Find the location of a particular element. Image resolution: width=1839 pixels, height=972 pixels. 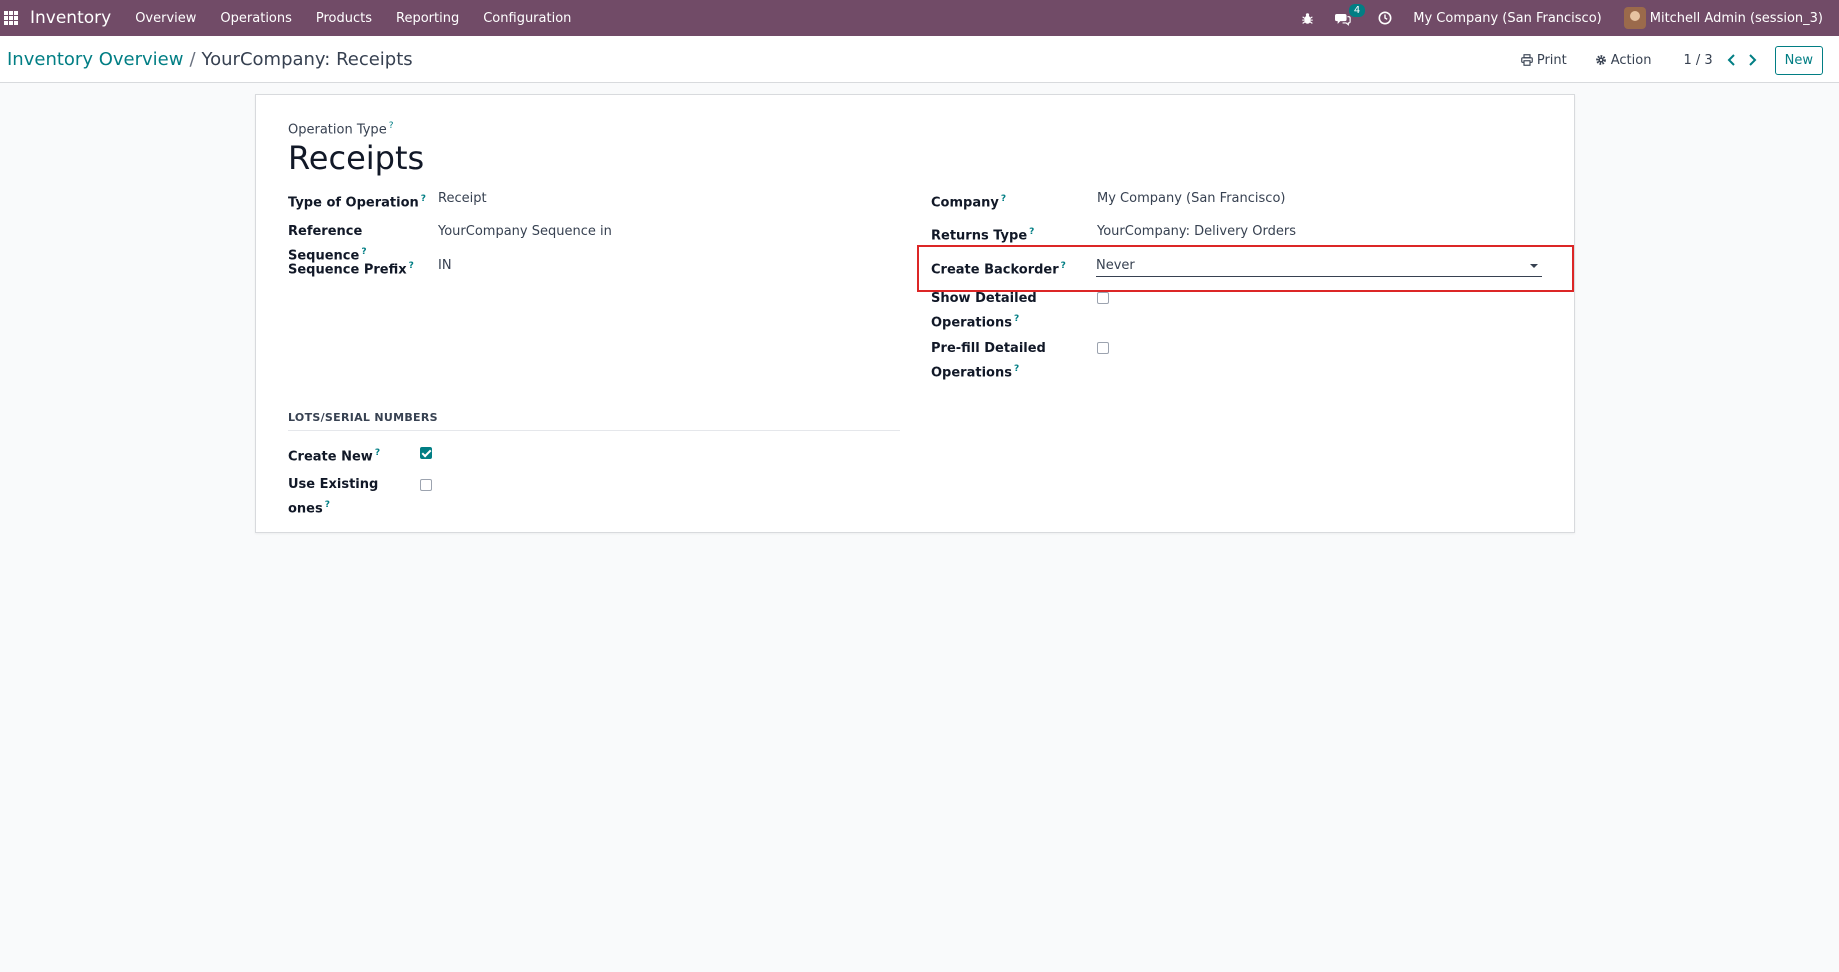

pager-previous-button is located at coordinates (1732, 60).